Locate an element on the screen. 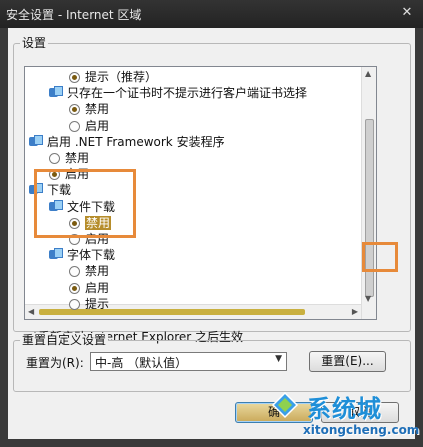 Image resolution: width=423 pixels, height=447 pixels. tree-item-label: 启用 .NET Framework 安装程序 is located at coordinates (136, 141).